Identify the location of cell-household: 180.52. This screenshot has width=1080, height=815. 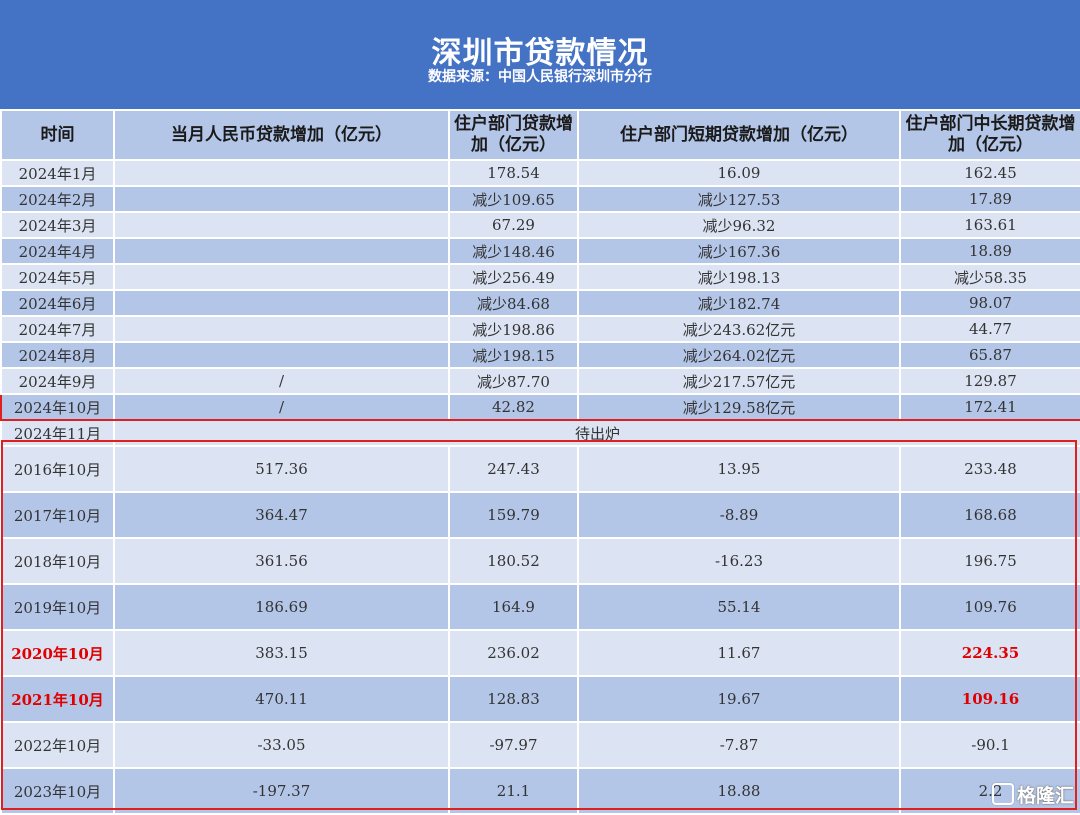
(513, 561).